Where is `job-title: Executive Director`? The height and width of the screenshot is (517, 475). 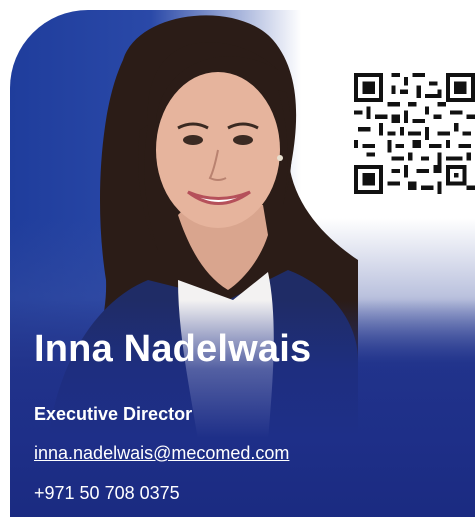 job-title: Executive Director is located at coordinates (113, 414).